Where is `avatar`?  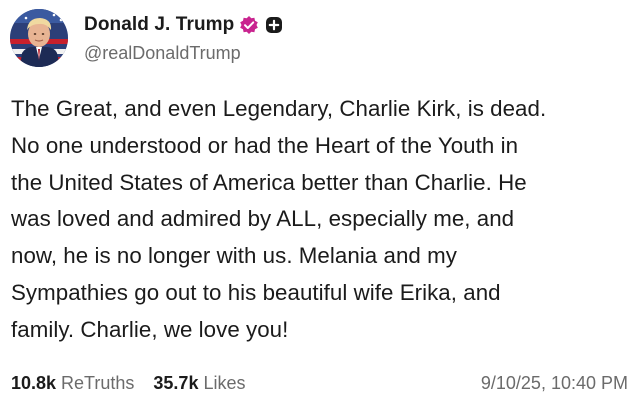
avatar is located at coordinates (39, 38).